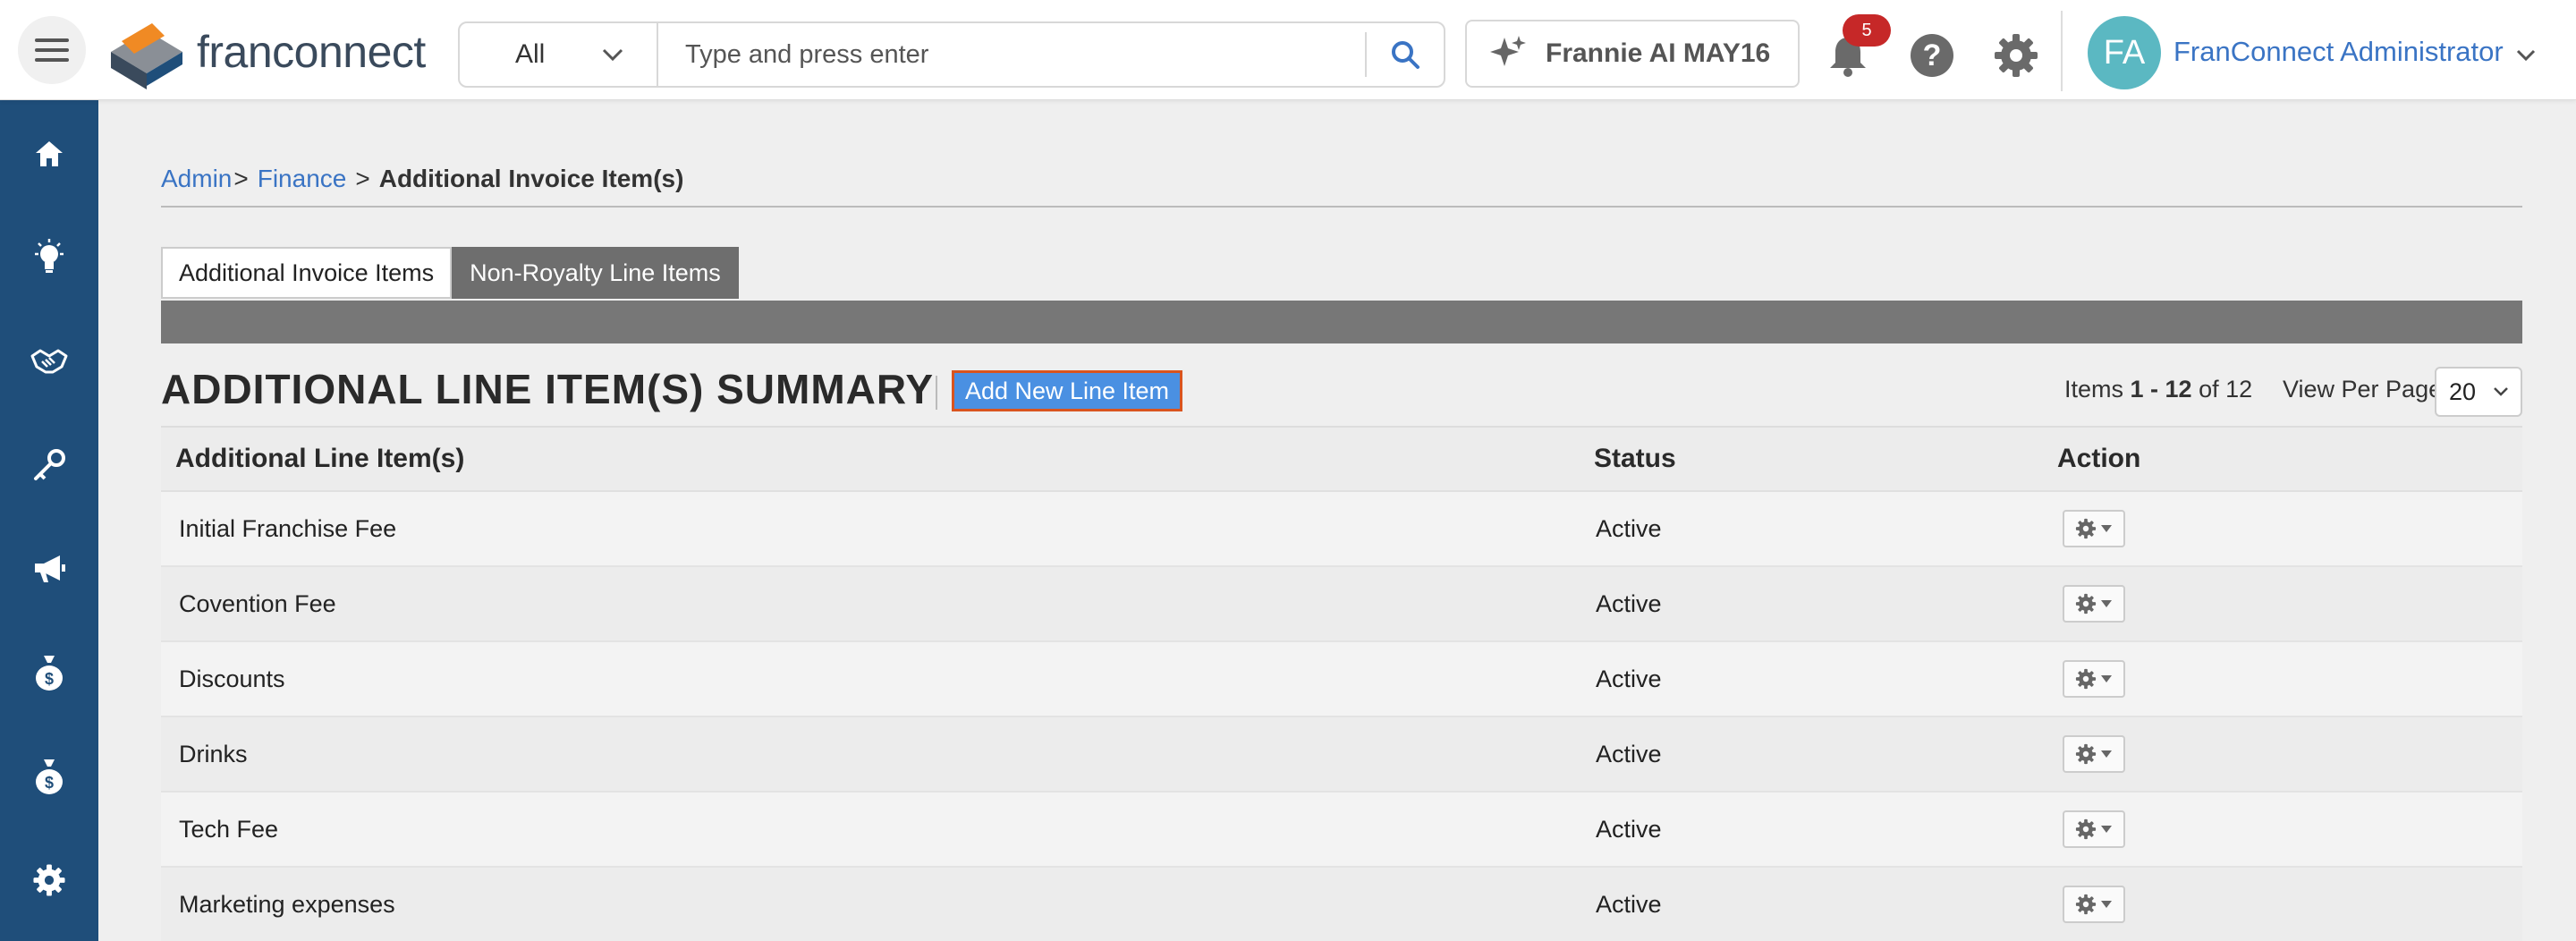 The width and height of the screenshot is (2576, 941). Describe the element at coordinates (1341, 755) in the screenshot. I see `table-row: Drinks Active` at that location.